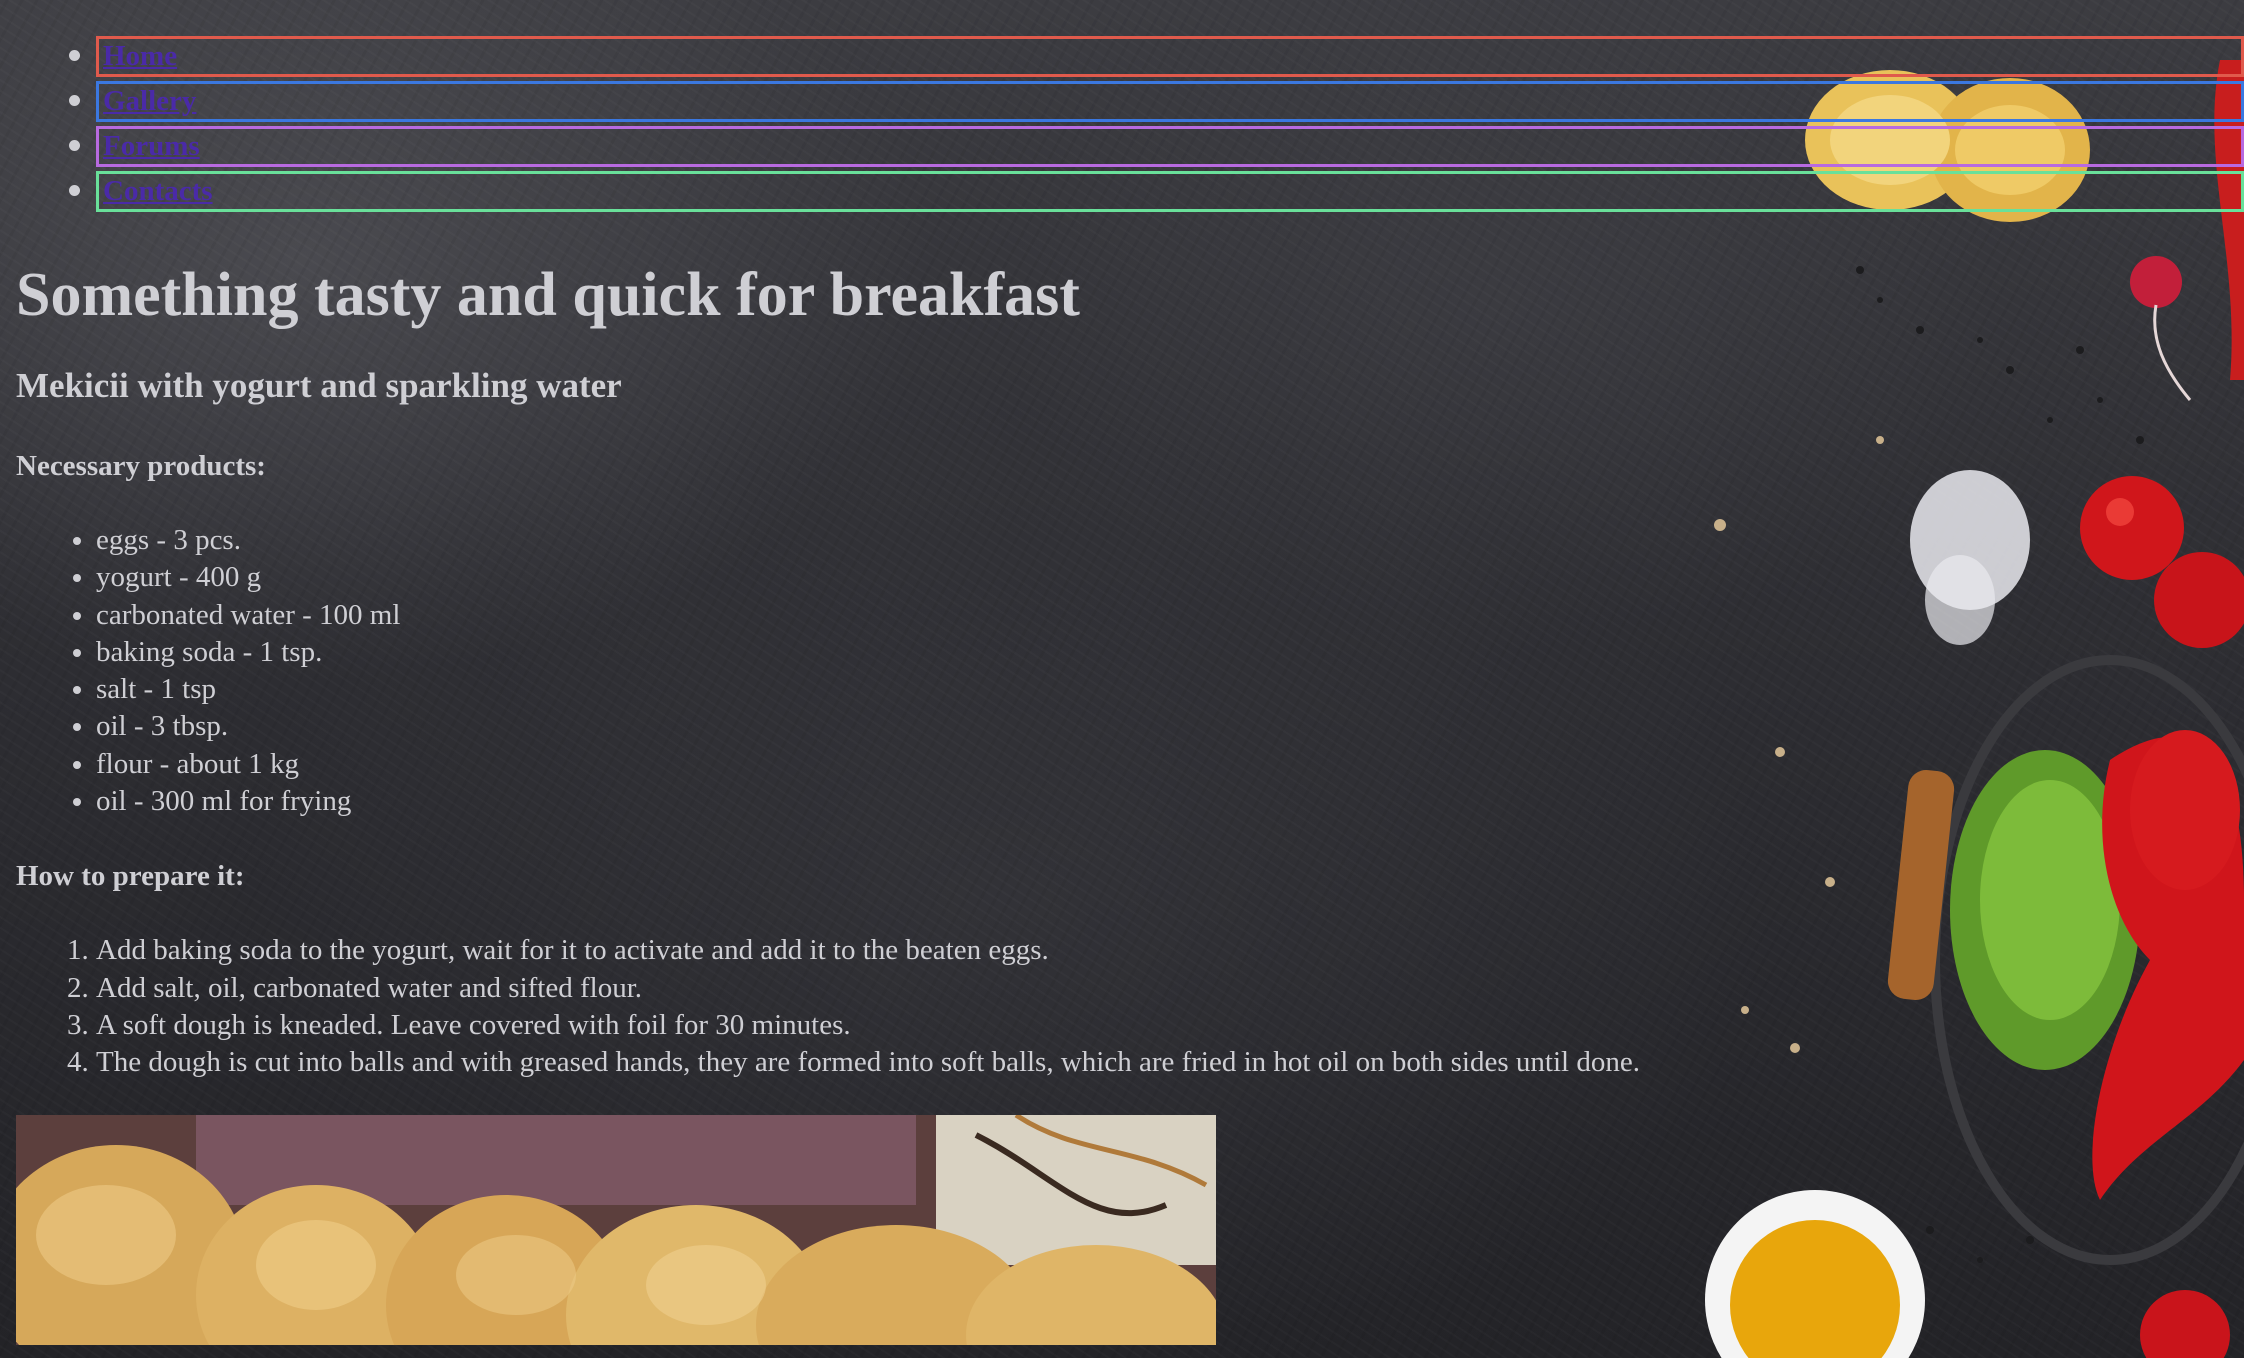 The image size is (2244, 1358). I want to click on list-item: eggs - 3 pcs., so click(956, 540).